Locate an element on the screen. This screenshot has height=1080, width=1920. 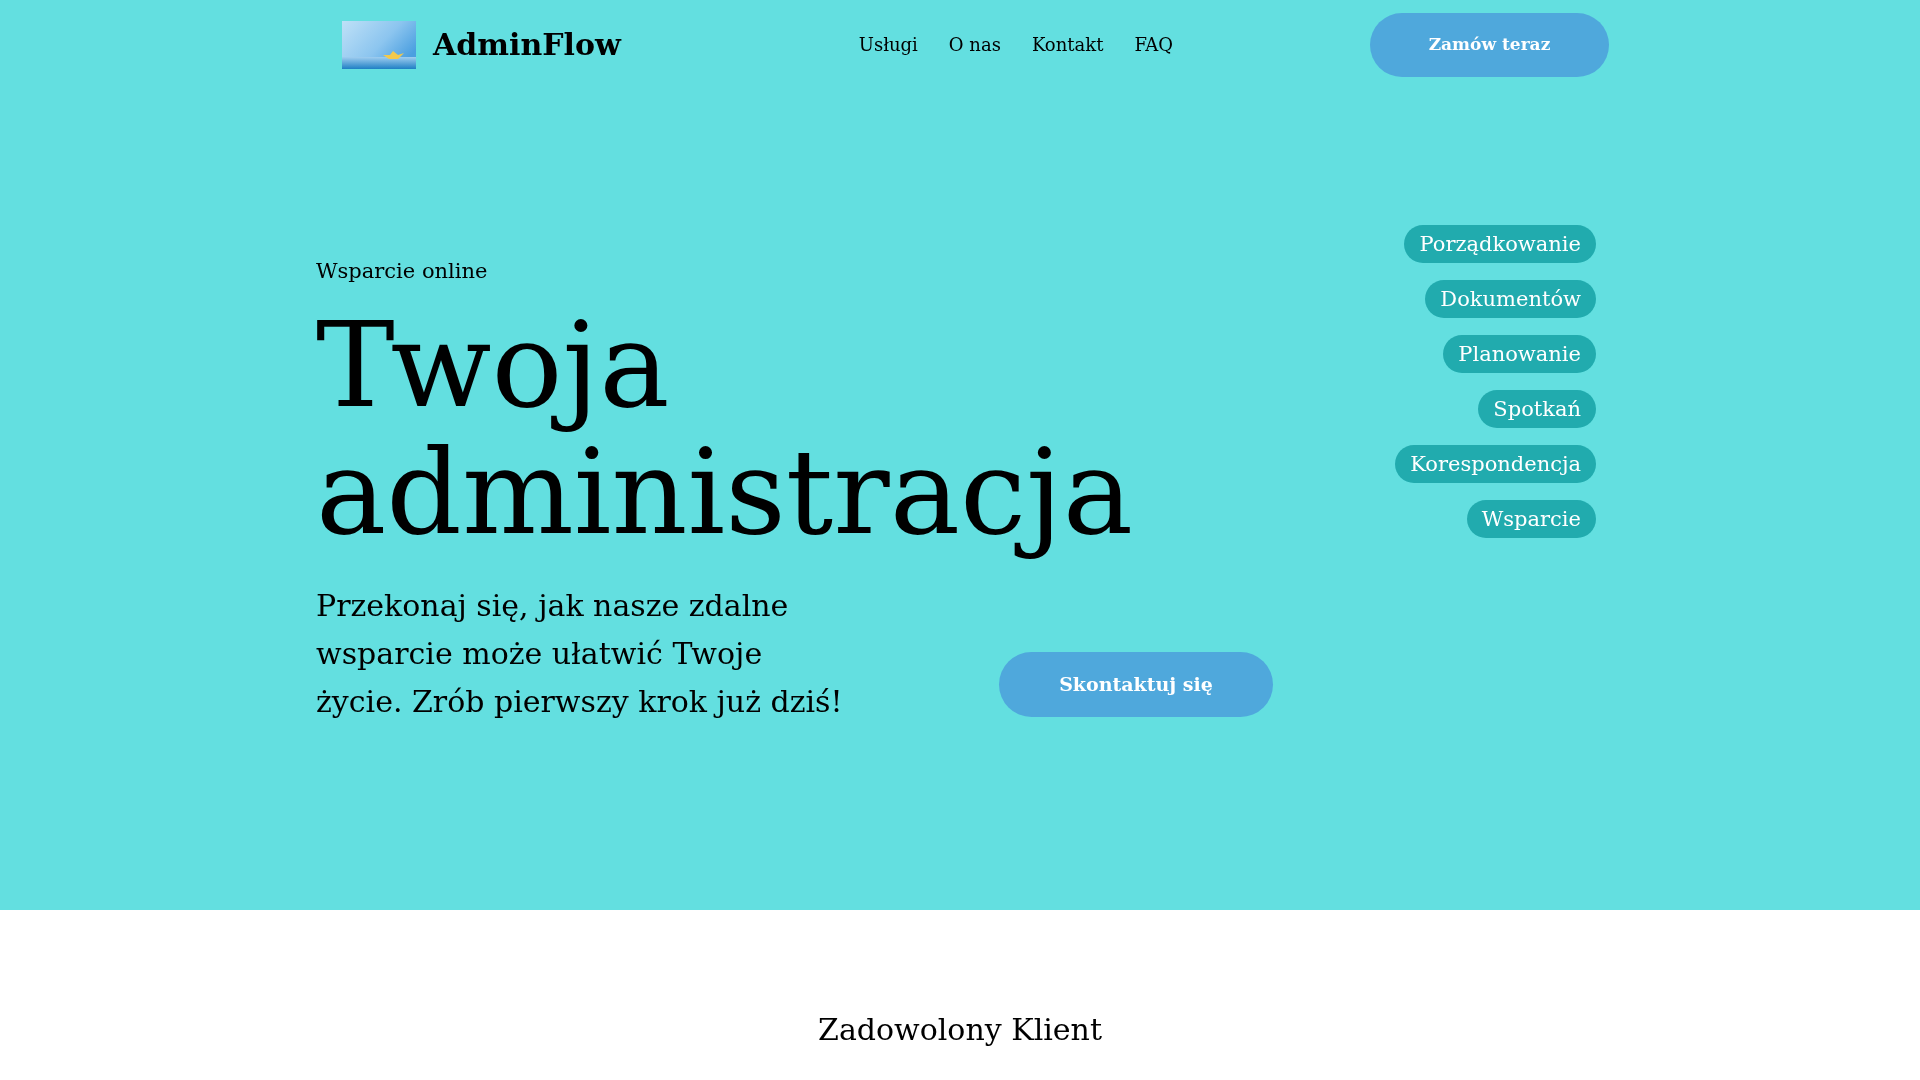
brand-name: AdminFlow is located at coordinates (527, 45).